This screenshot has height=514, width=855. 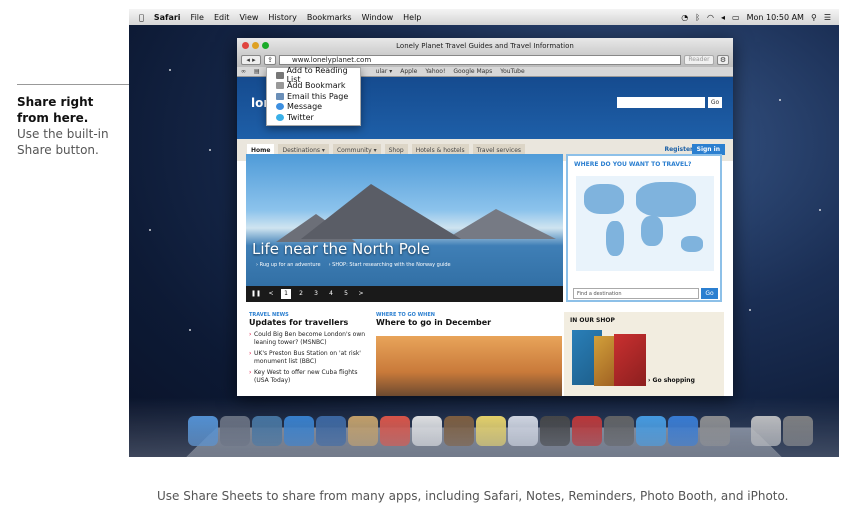 What do you see at coordinates (459, 431) in the screenshot?
I see `notes-icon` at bounding box center [459, 431].